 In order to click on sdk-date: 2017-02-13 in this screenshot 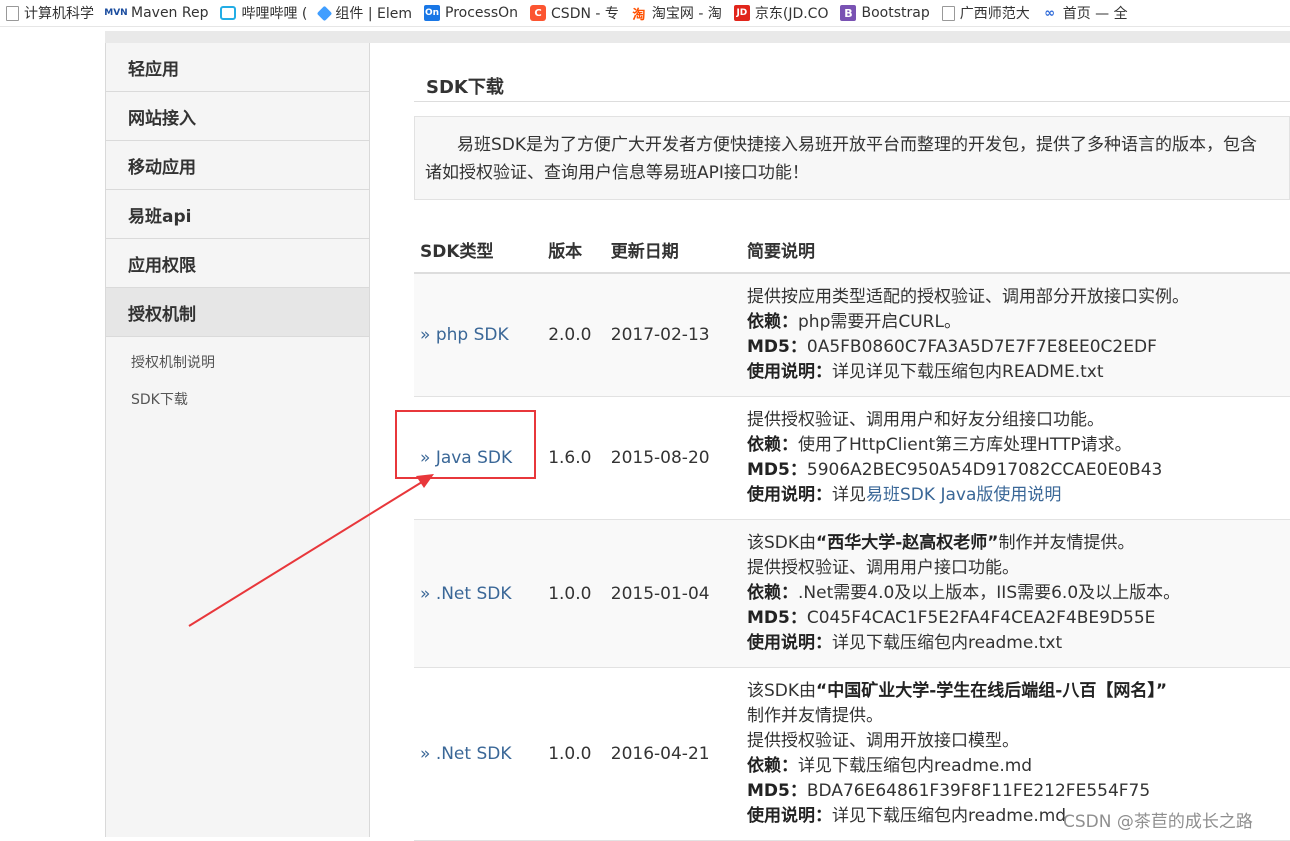, I will do `click(679, 335)`.